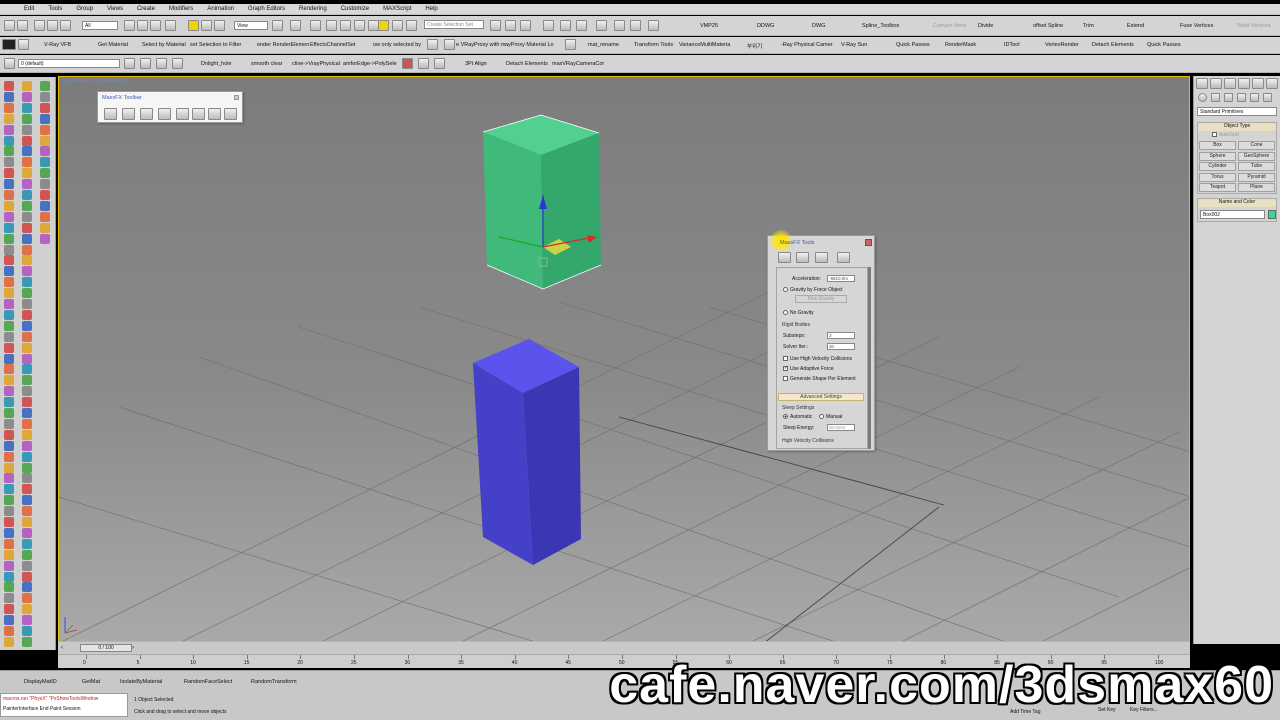 The image size is (1280, 720). I want to click on tools-tab-icon, so click(802, 257).